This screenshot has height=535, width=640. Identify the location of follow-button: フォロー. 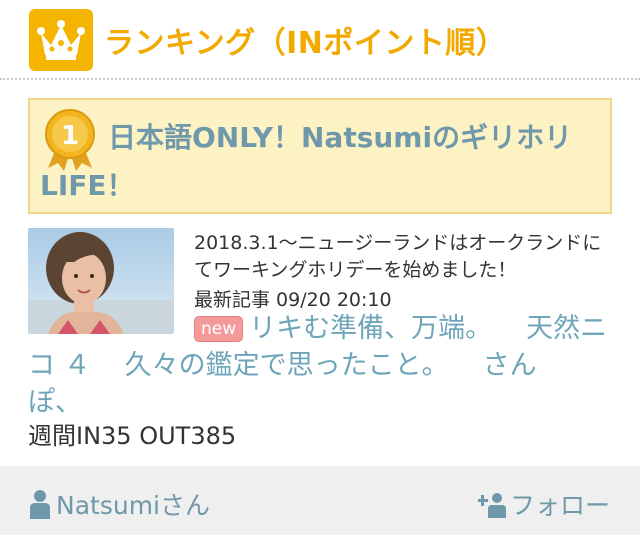
(543, 504).